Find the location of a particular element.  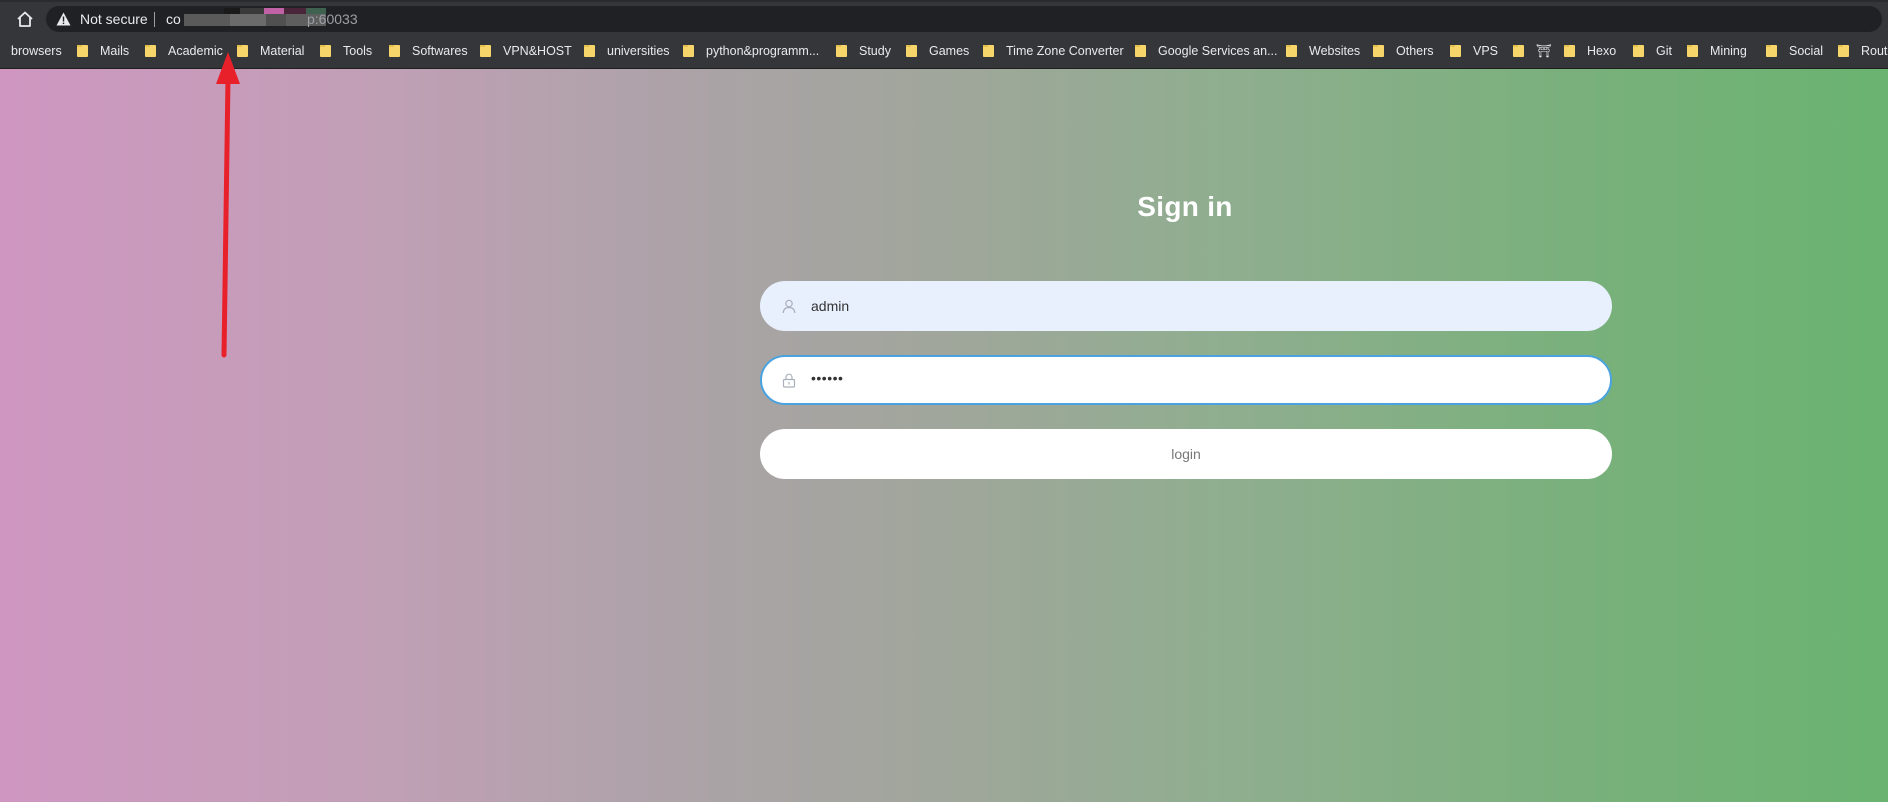

bookmark-label: ⛩ is located at coordinates (1544, 50).